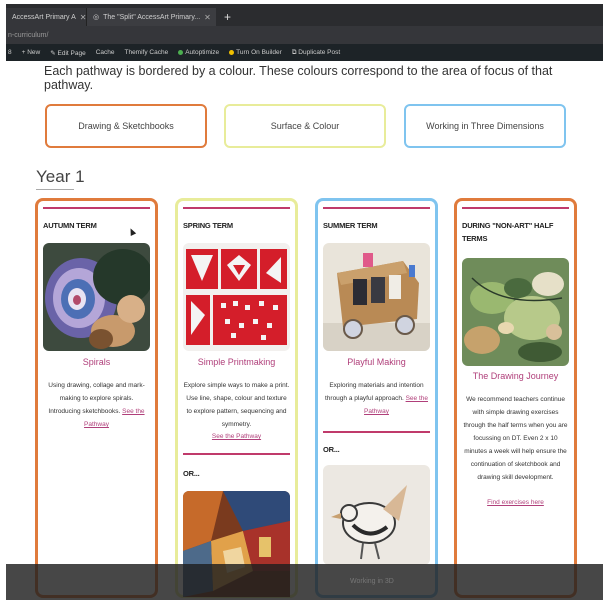 This screenshot has height=600, width=603. What do you see at coordinates (305, 126) in the screenshot?
I see `pathway-surface-button: Surface & Colour` at bounding box center [305, 126].